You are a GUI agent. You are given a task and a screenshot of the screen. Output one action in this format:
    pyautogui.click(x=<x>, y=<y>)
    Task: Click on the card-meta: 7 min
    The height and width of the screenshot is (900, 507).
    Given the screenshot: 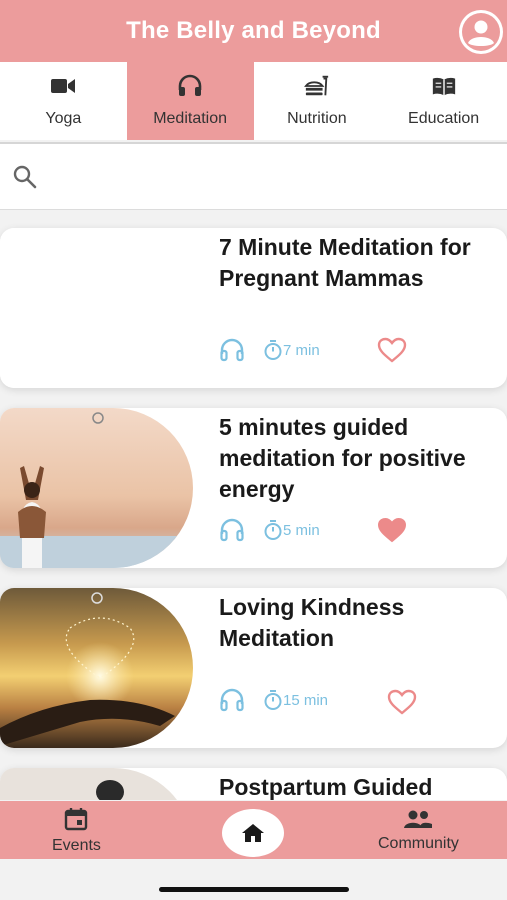 What is the action you would take?
    pyautogui.click(x=269, y=350)
    